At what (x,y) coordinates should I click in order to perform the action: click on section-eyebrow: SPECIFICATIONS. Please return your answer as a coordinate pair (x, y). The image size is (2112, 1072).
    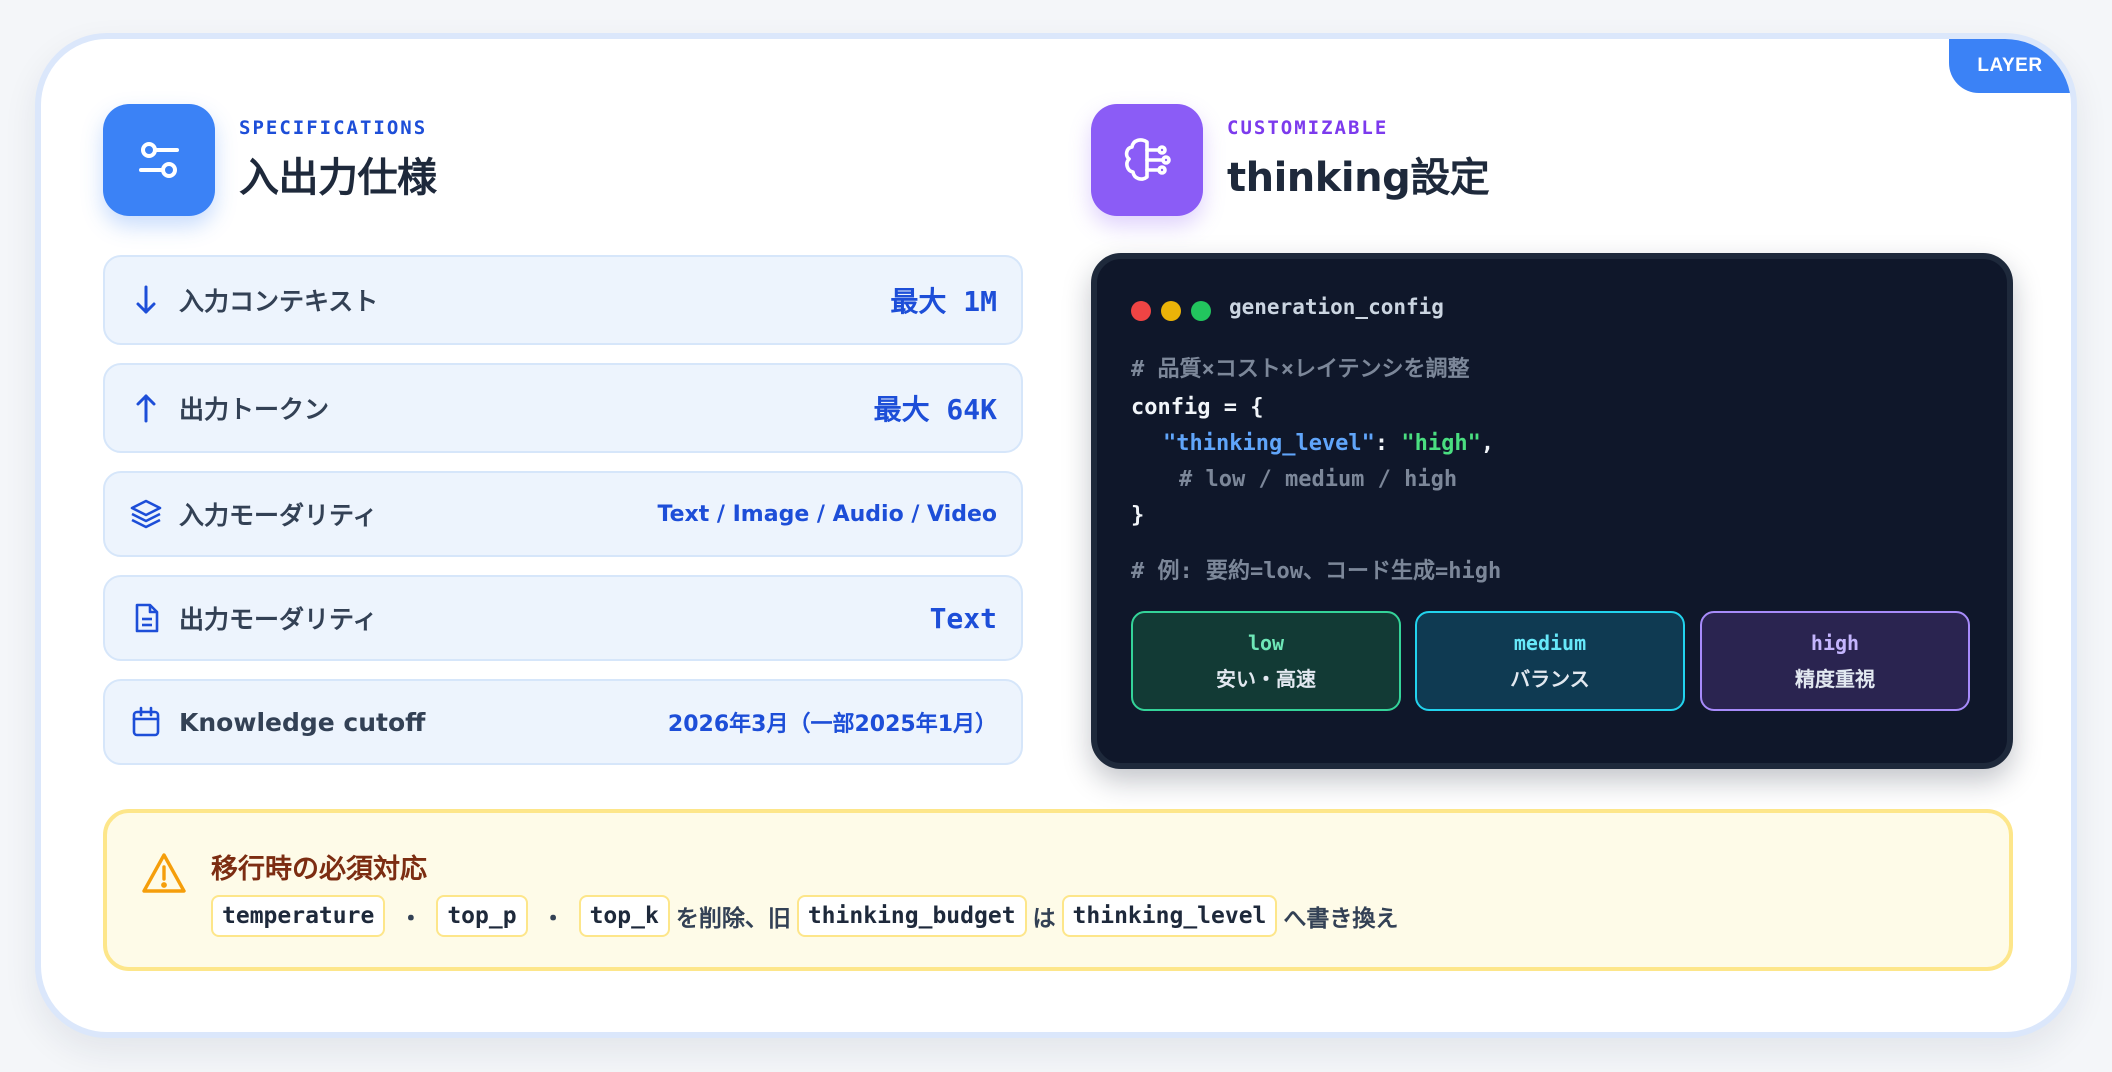
    Looking at the image, I should click on (333, 128).